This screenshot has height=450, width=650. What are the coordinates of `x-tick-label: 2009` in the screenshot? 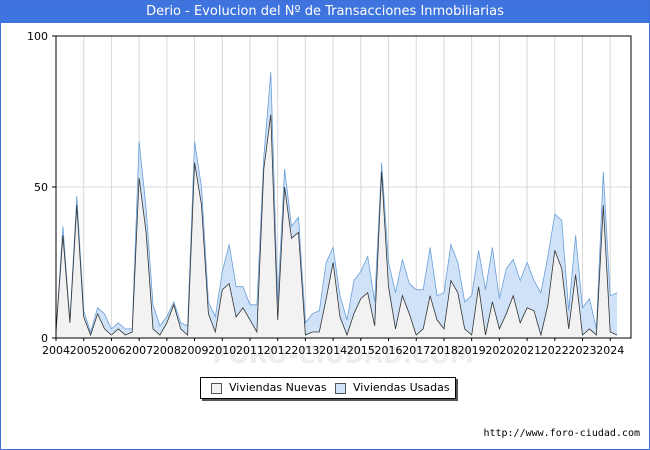 It's located at (195, 350).